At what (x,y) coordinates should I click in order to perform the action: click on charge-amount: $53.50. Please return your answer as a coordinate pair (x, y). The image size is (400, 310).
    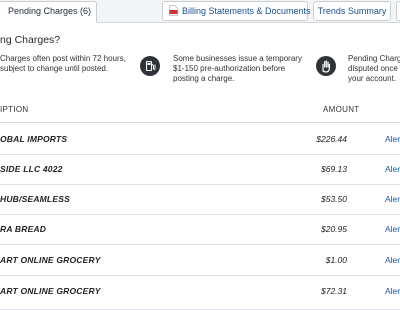
    Looking at the image, I should click on (334, 199).